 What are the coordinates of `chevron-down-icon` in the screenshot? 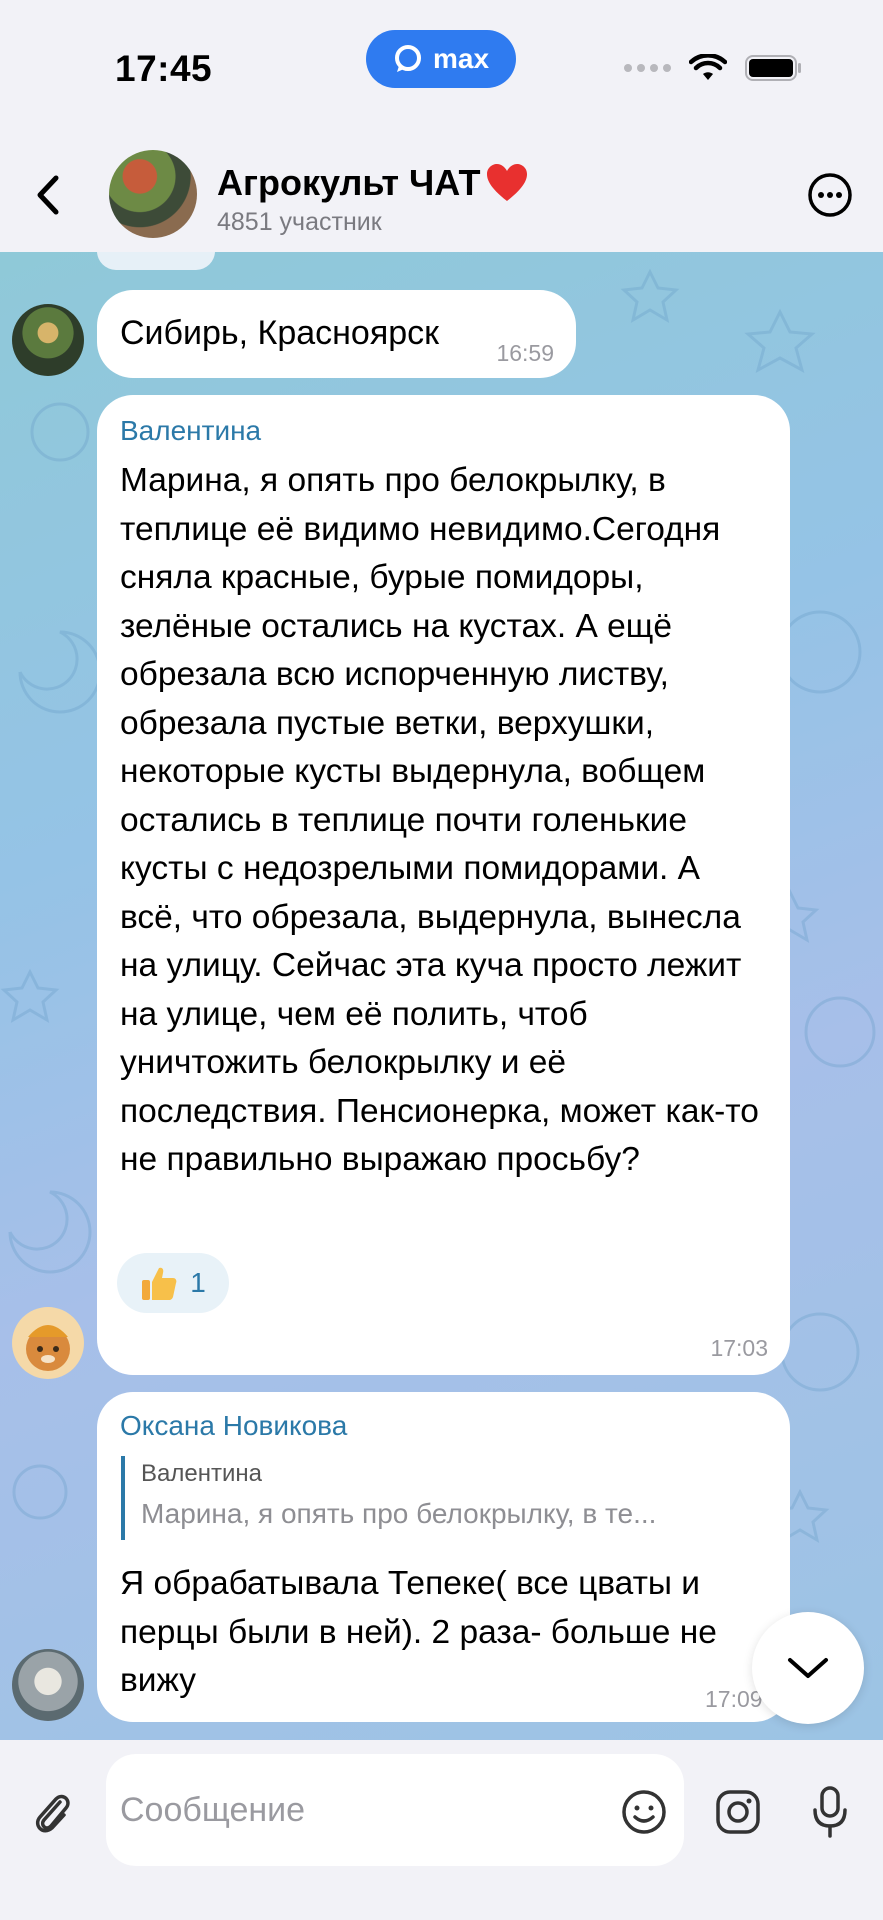 It's located at (808, 1668).